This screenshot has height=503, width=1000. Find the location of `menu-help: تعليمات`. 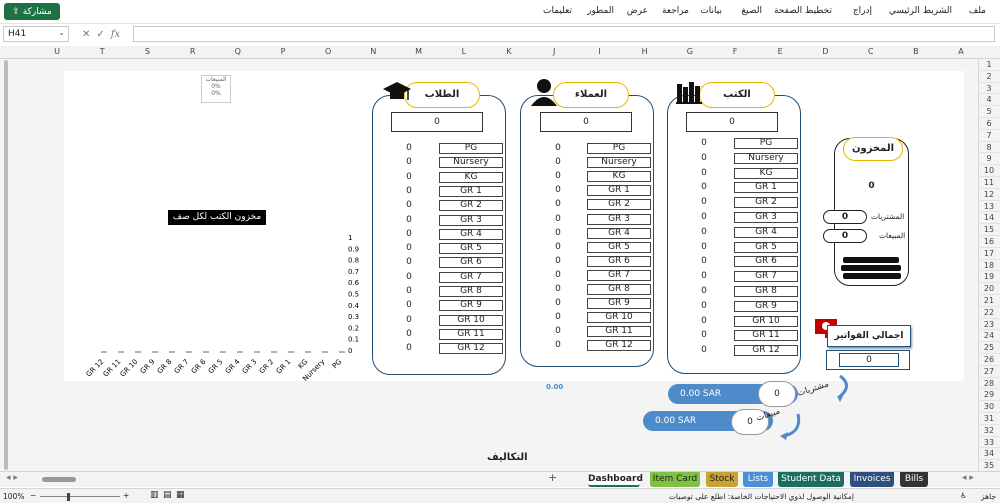

menu-help: تعليمات is located at coordinates (557, 11).